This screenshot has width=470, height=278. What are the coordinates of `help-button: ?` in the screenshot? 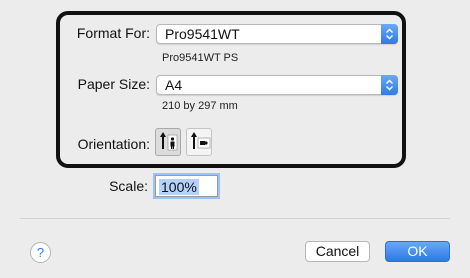 It's located at (40, 252).